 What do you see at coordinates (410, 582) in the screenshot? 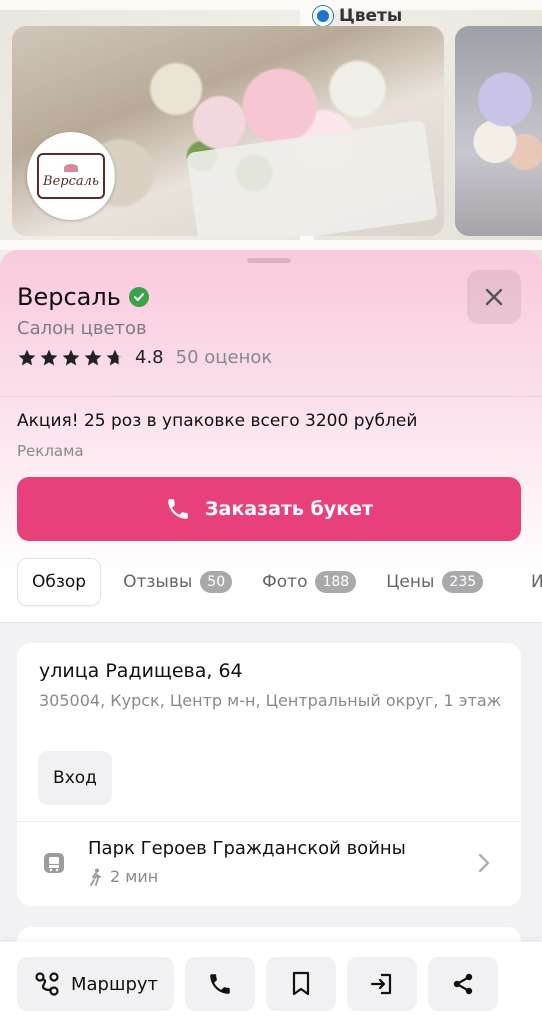
I see `tab-label: Цены` at bounding box center [410, 582].